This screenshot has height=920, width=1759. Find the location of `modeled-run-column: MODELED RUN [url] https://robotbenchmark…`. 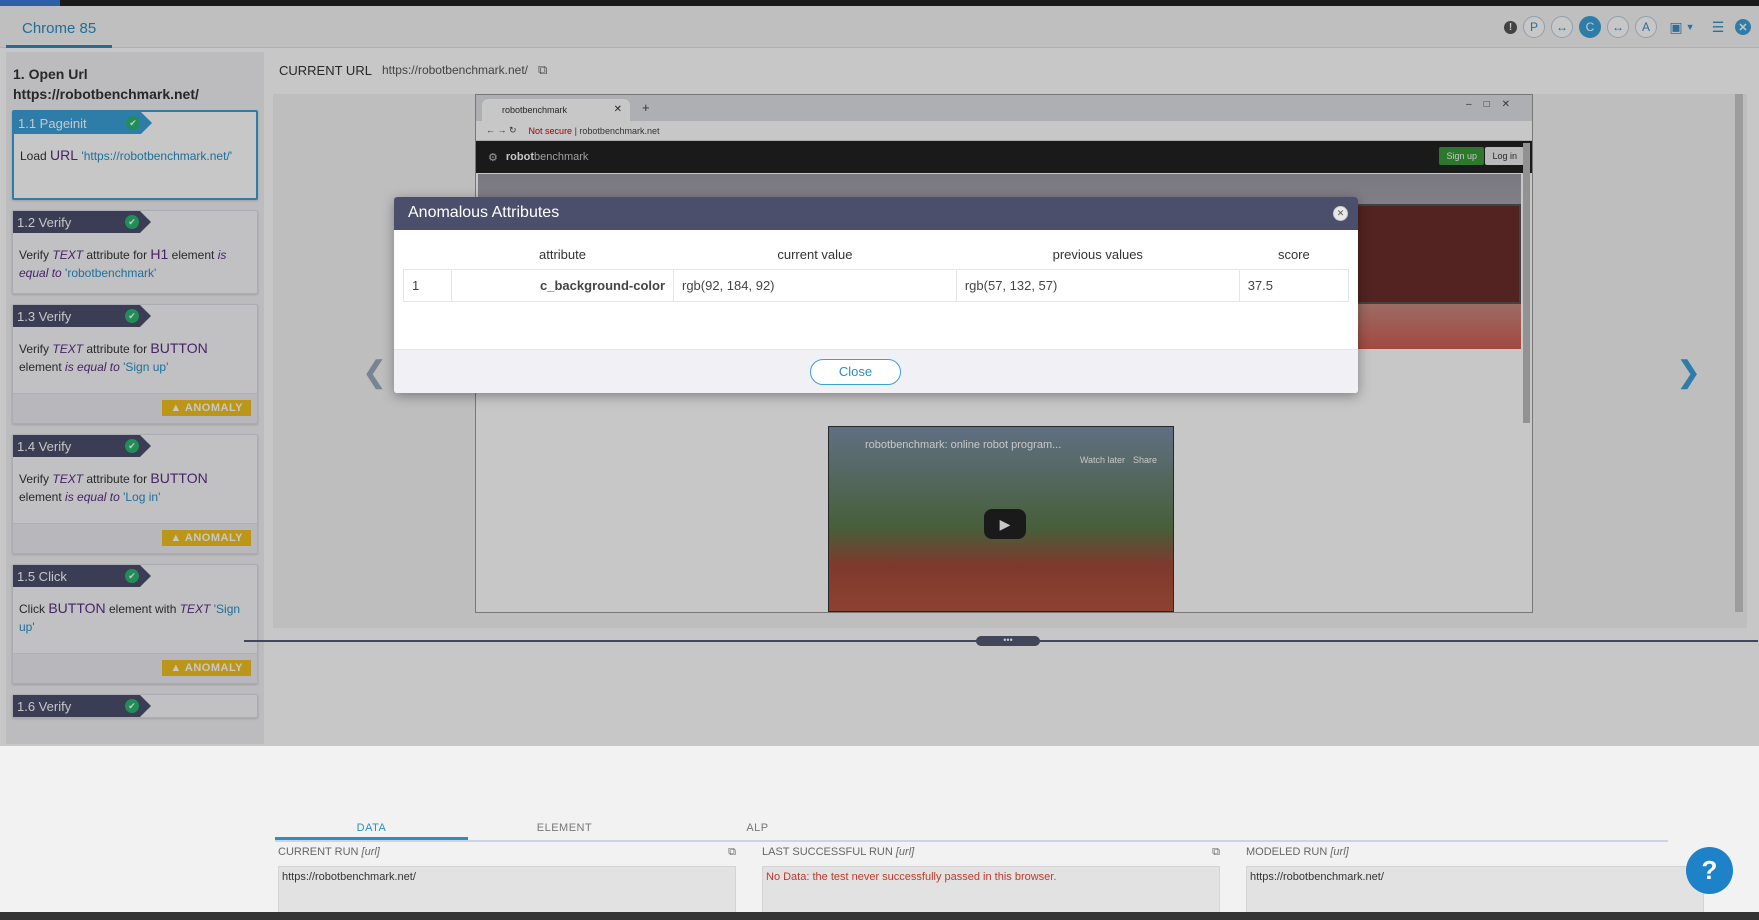

modeled-run-column: MODELED RUN [url] https://robotbenchmark… is located at coordinates (1475, 880).